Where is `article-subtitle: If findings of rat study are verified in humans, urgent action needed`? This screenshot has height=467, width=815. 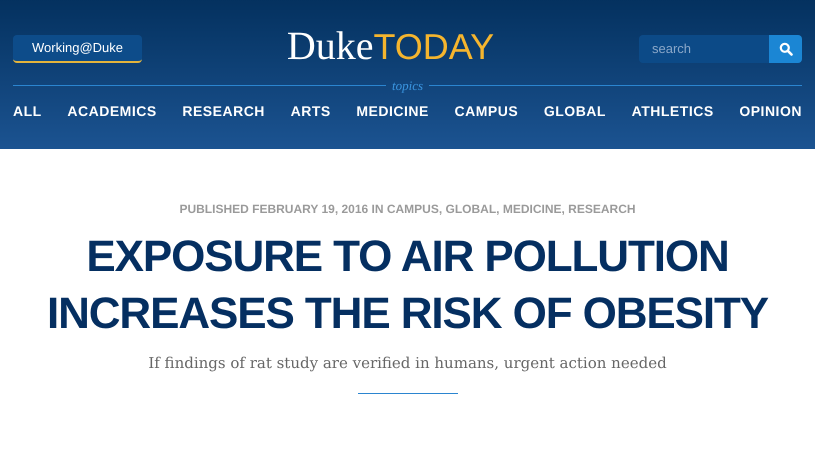 article-subtitle: If findings of rat study are verified in humans, urgent action needed is located at coordinates (407, 363).